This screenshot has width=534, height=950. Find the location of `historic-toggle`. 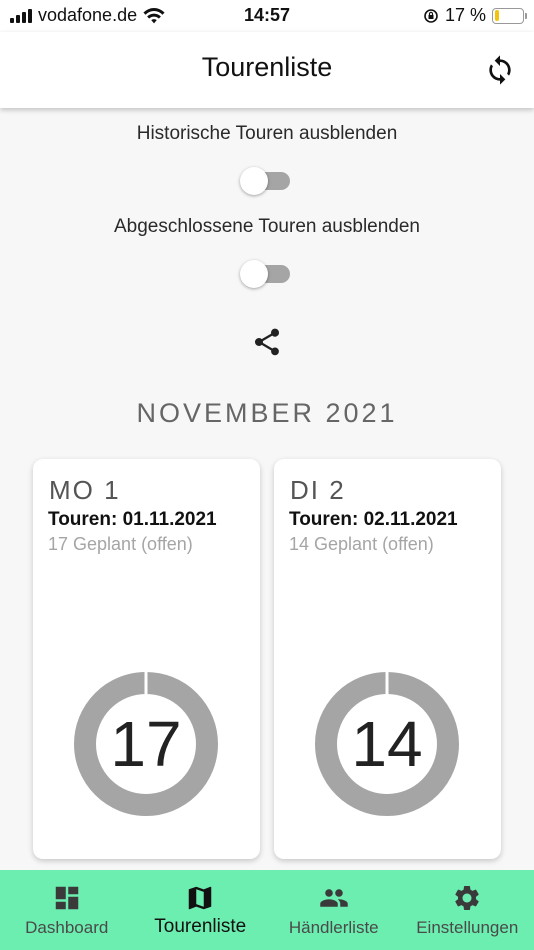

historic-toggle is located at coordinates (266, 180).